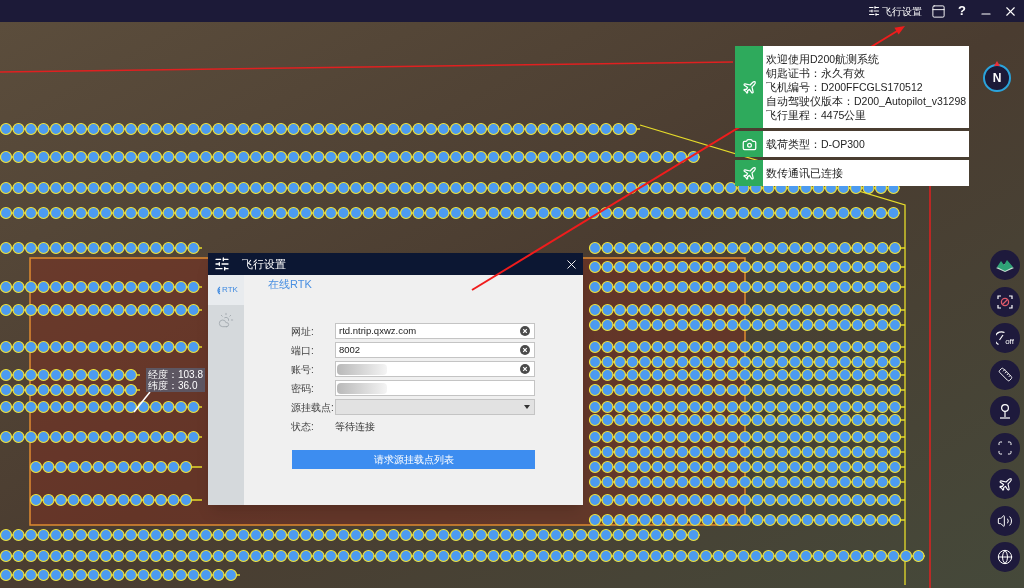 The image size is (1024, 588). I want to click on ruler-icon, so click(1005, 374).